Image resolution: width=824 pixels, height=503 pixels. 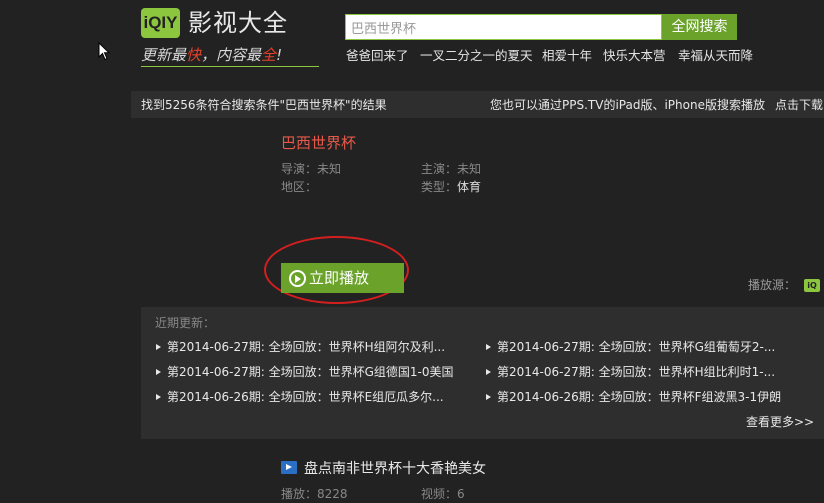 What do you see at coordinates (311, 169) in the screenshot?
I see `director-meta: 导演：未知` at bounding box center [311, 169].